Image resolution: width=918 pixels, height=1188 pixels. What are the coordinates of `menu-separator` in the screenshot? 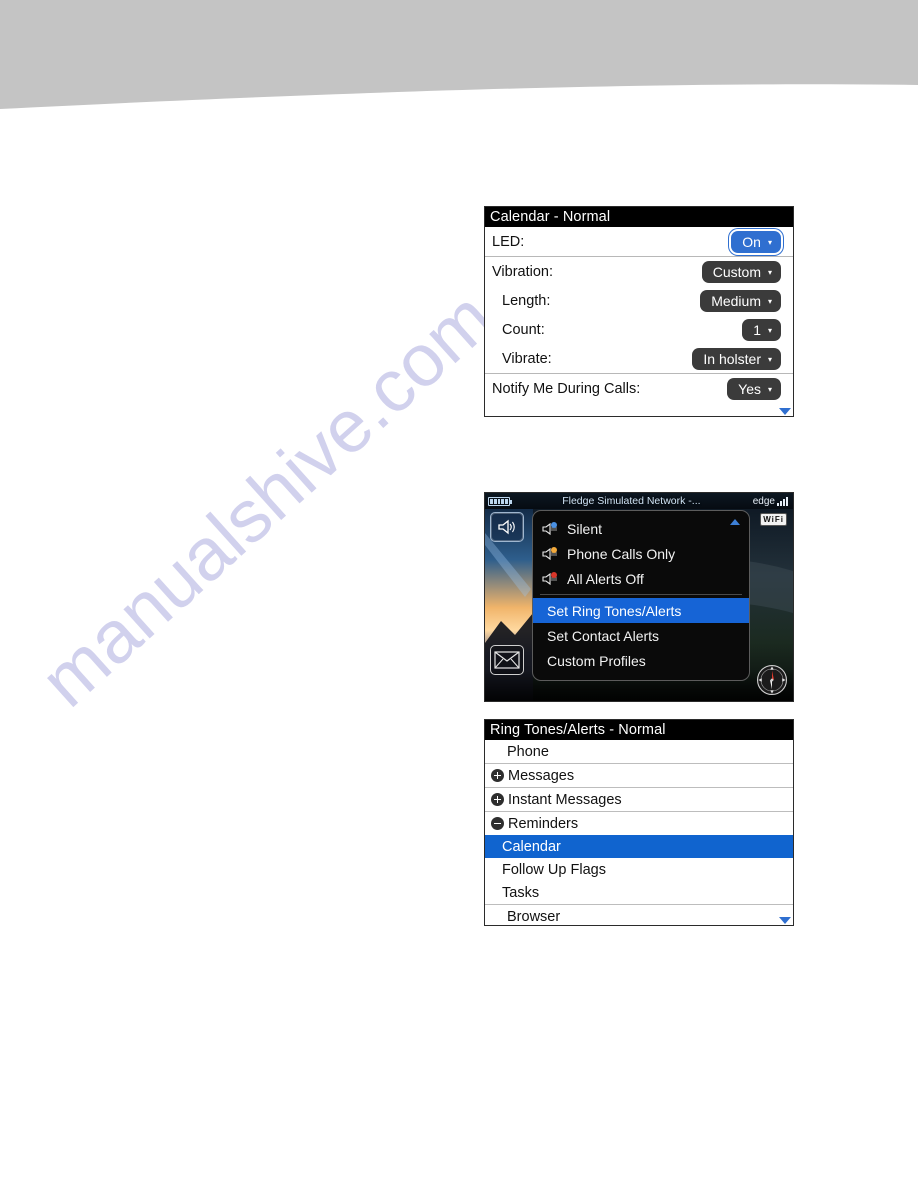 It's located at (641, 594).